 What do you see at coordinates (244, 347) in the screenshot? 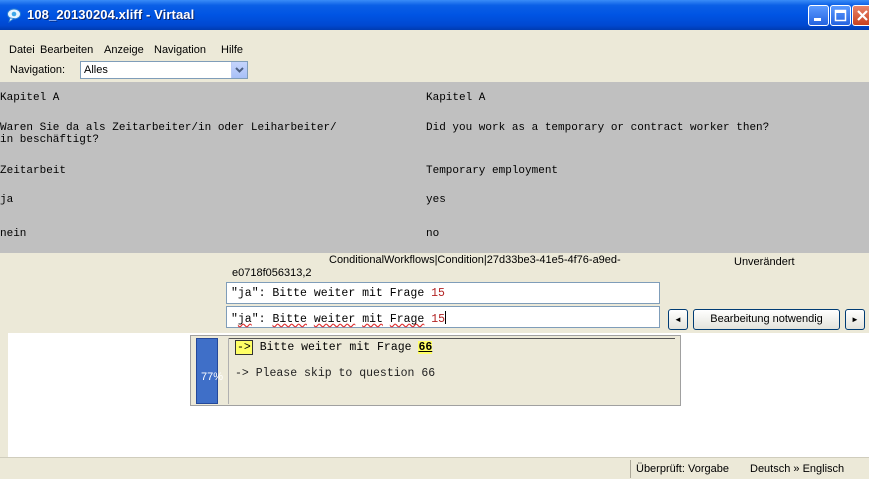
I see `suggestion-arrow: ->` at bounding box center [244, 347].